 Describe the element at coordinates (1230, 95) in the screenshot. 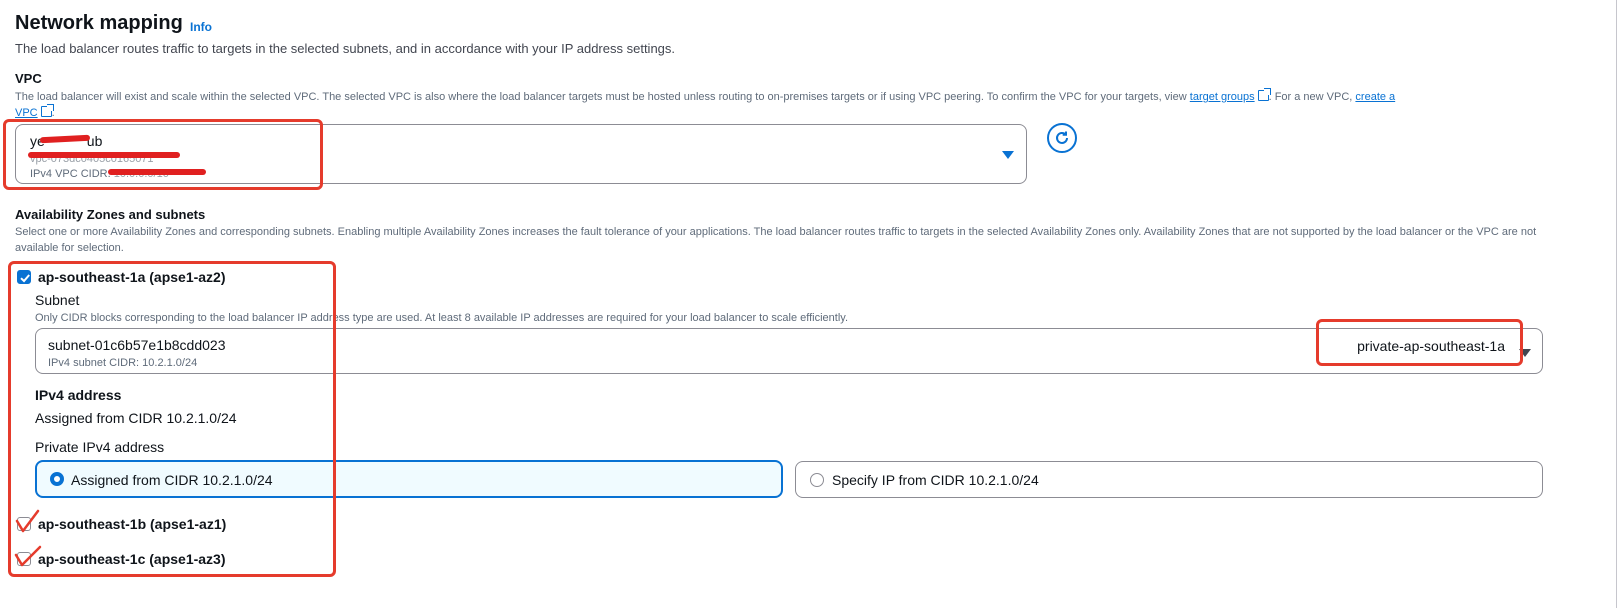

I see `target-groups-link: target groups` at that location.